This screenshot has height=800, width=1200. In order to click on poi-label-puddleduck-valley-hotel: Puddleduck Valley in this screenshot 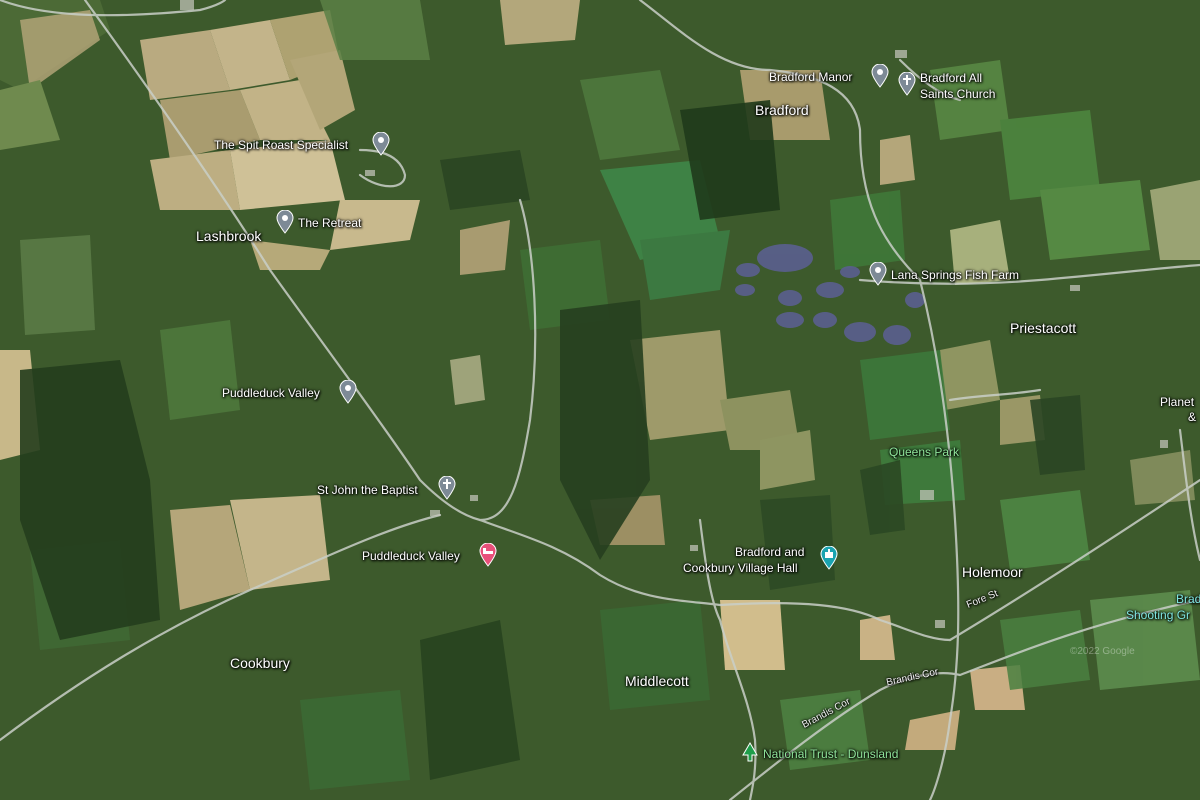, I will do `click(411, 556)`.